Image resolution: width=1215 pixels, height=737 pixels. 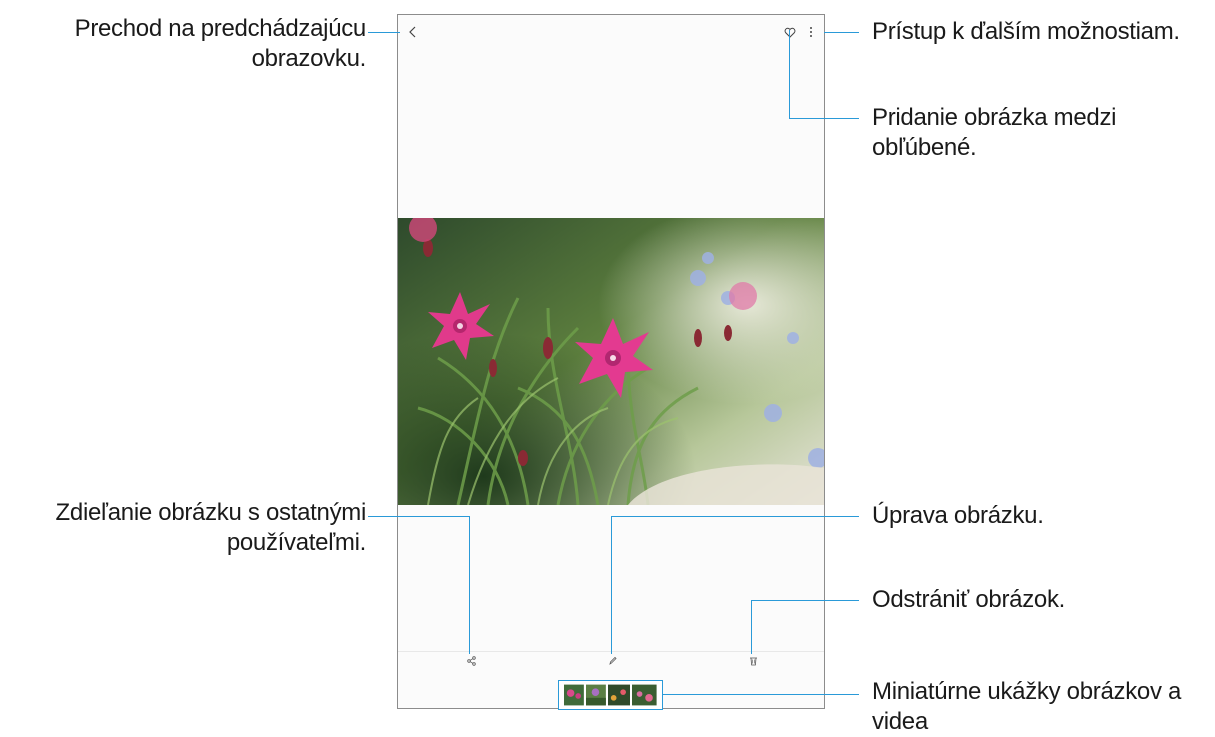 I want to click on edit-button, so click(x=612, y=667).